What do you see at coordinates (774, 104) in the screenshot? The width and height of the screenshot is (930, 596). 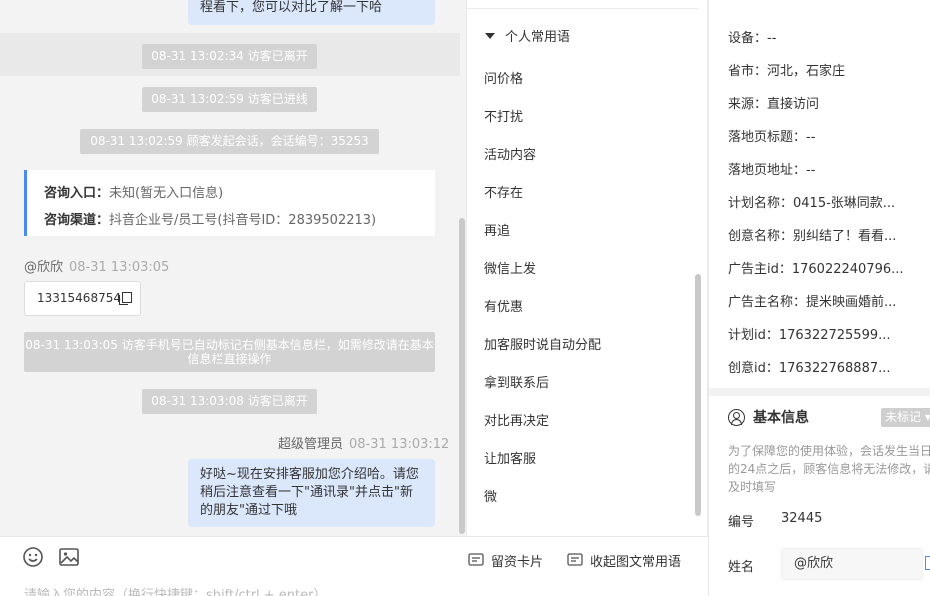 I see `source-origin: 来源：直接访问` at bounding box center [774, 104].